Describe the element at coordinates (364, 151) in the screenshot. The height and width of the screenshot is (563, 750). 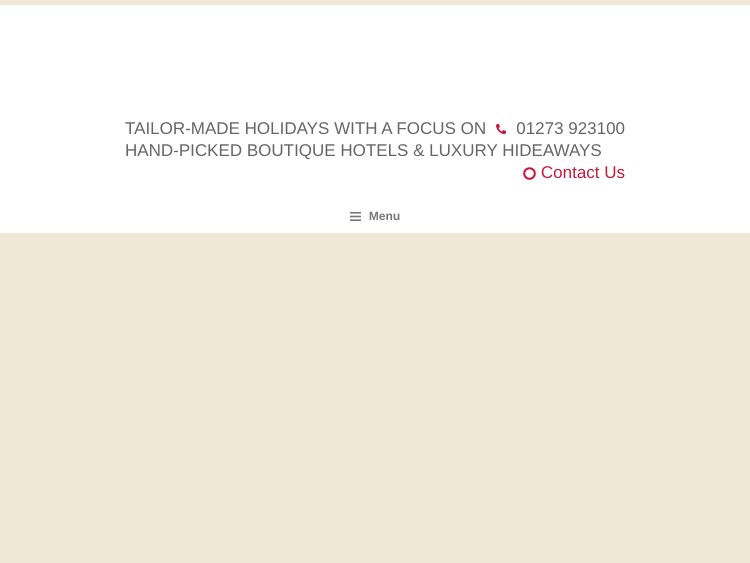
I see `tagline: HAND-PICKED BOUTIQUE HOTELS & LUXURY HIDEAWAYS` at that location.